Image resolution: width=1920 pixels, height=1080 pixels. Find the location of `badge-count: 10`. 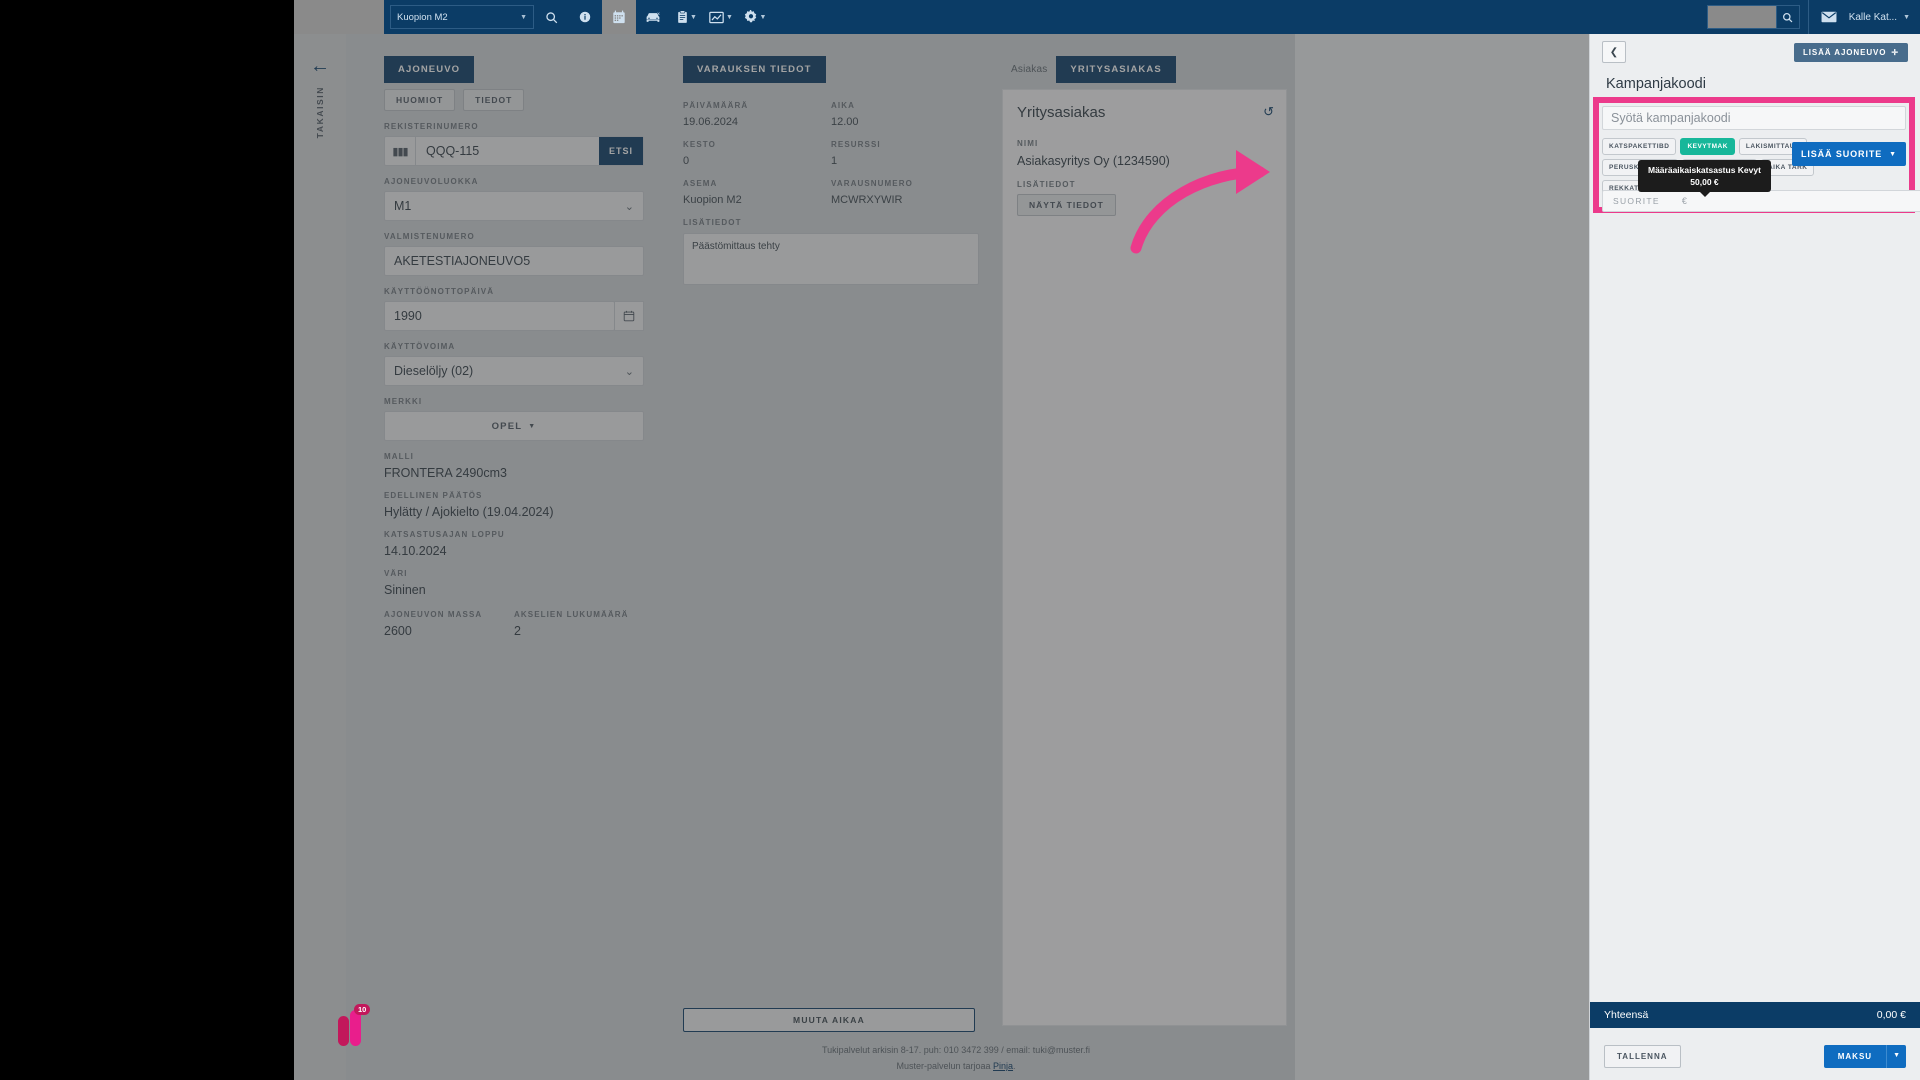

badge-count: 10 is located at coordinates (362, 1009).